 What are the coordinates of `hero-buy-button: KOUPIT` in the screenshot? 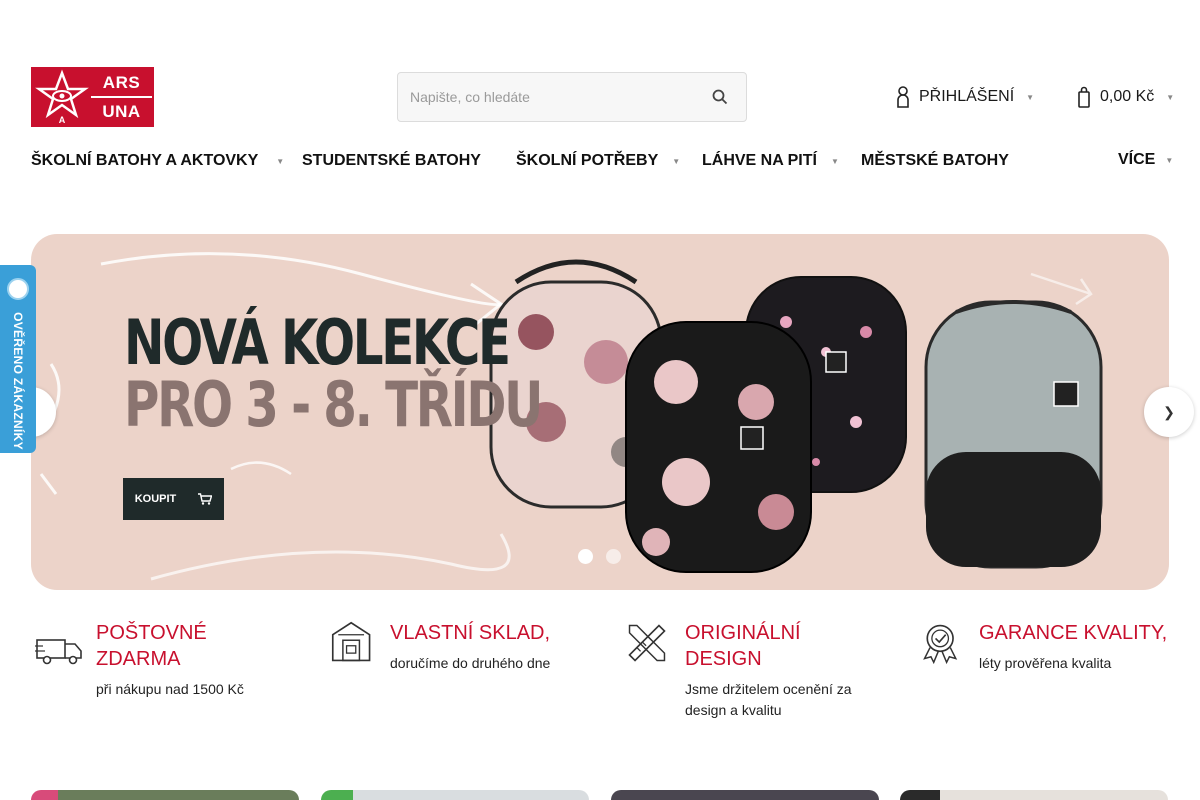 It's located at (173, 499).